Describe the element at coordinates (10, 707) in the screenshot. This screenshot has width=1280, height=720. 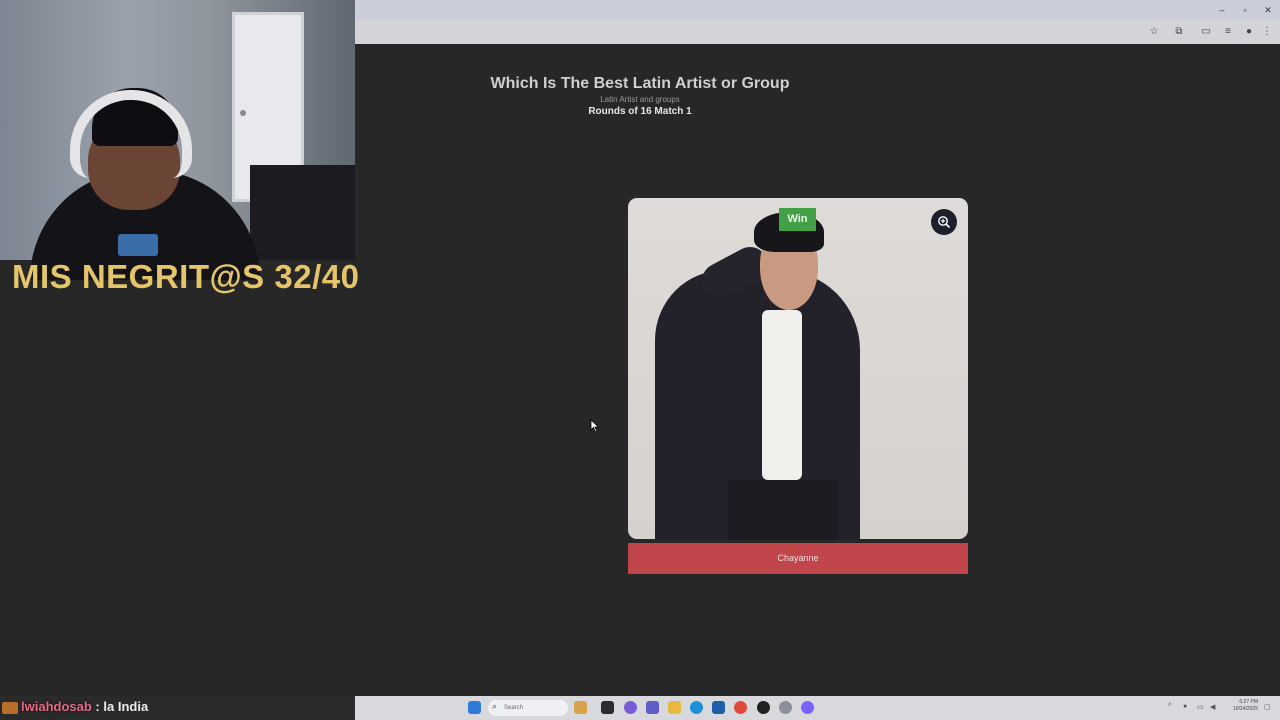
I see `chat-badge-icon` at that location.